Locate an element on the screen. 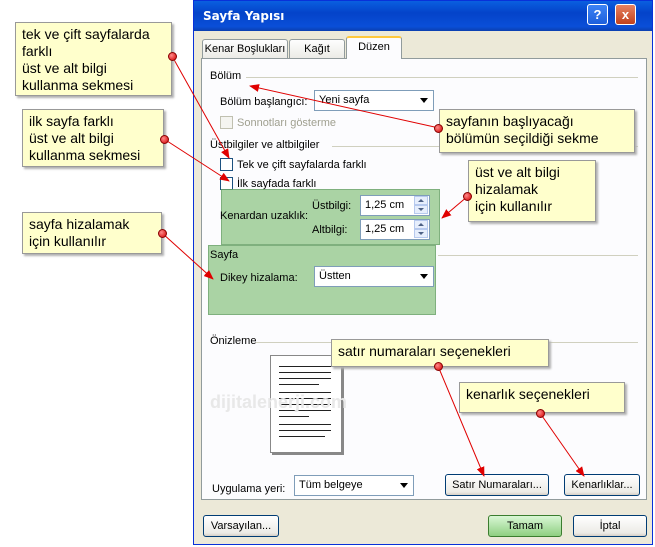  arrow-section-start is located at coordinates (344, 106).